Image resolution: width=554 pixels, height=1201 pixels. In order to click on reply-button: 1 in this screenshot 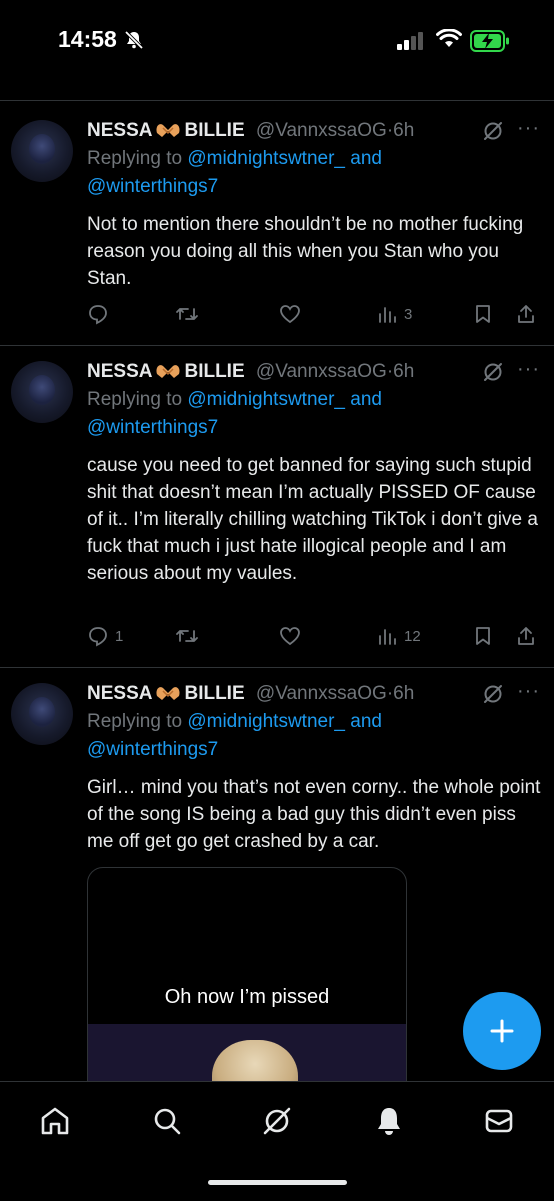, I will do `click(105, 636)`.